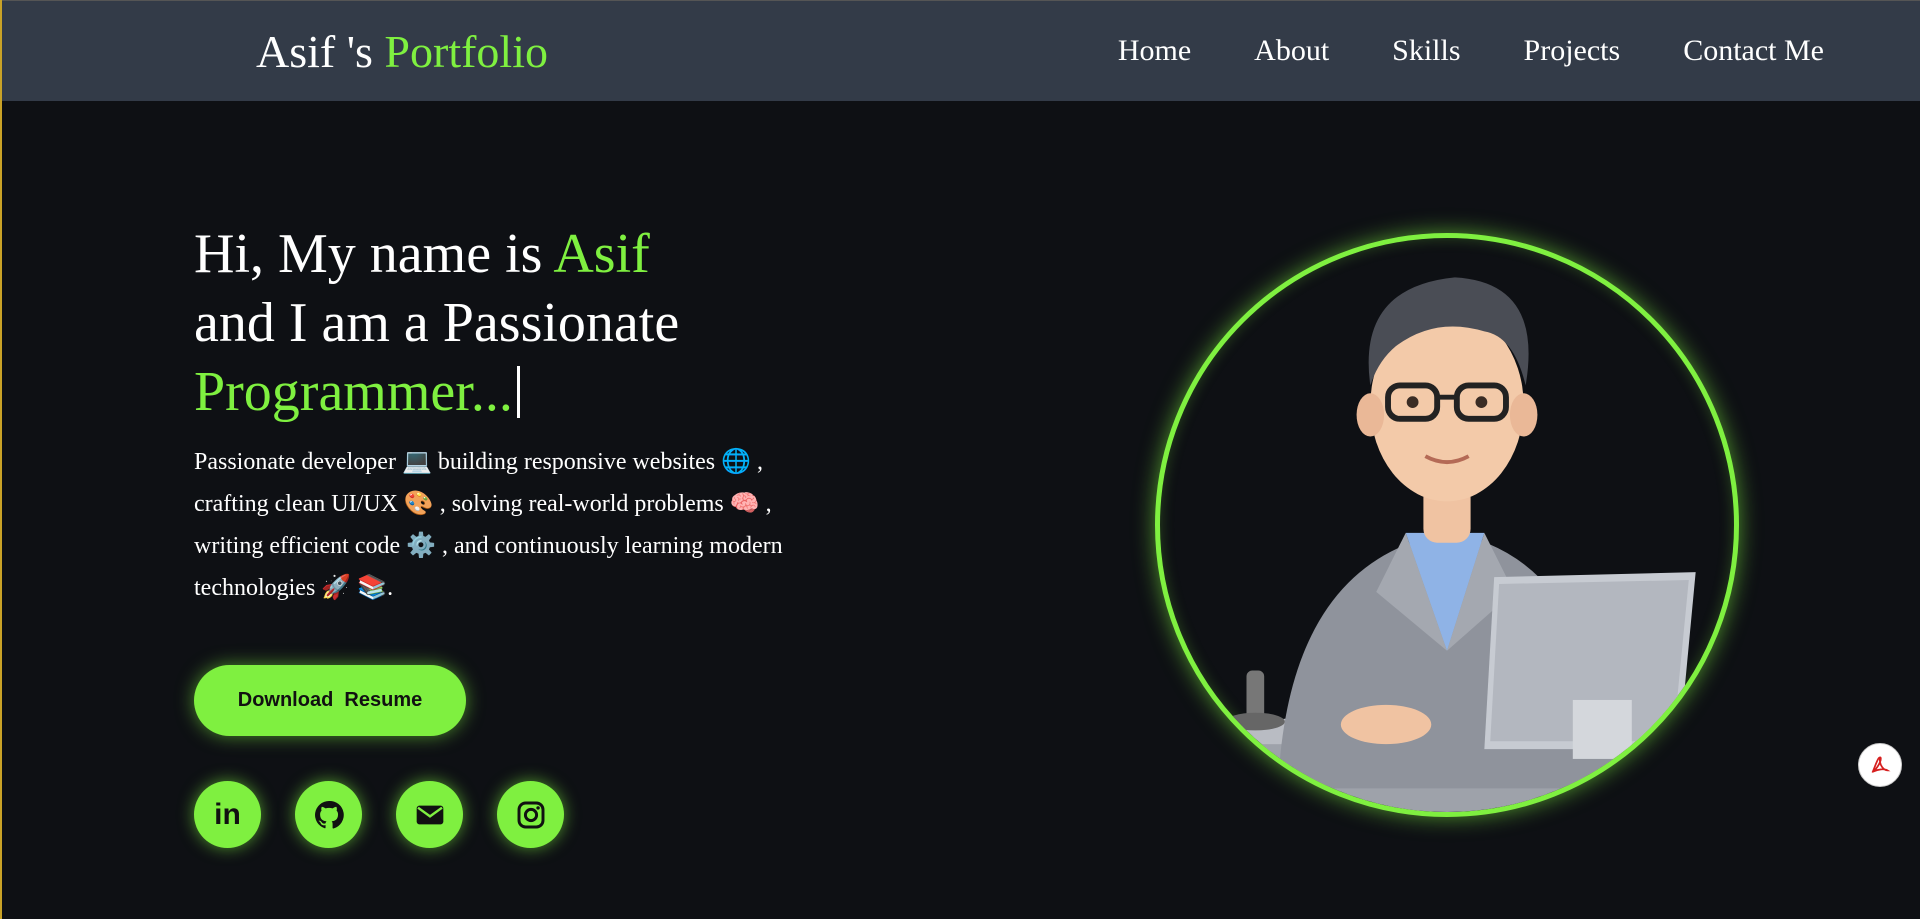 This screenshot has height=919, width=1920. I want to click on nav-about: About, so click(1291, 51).